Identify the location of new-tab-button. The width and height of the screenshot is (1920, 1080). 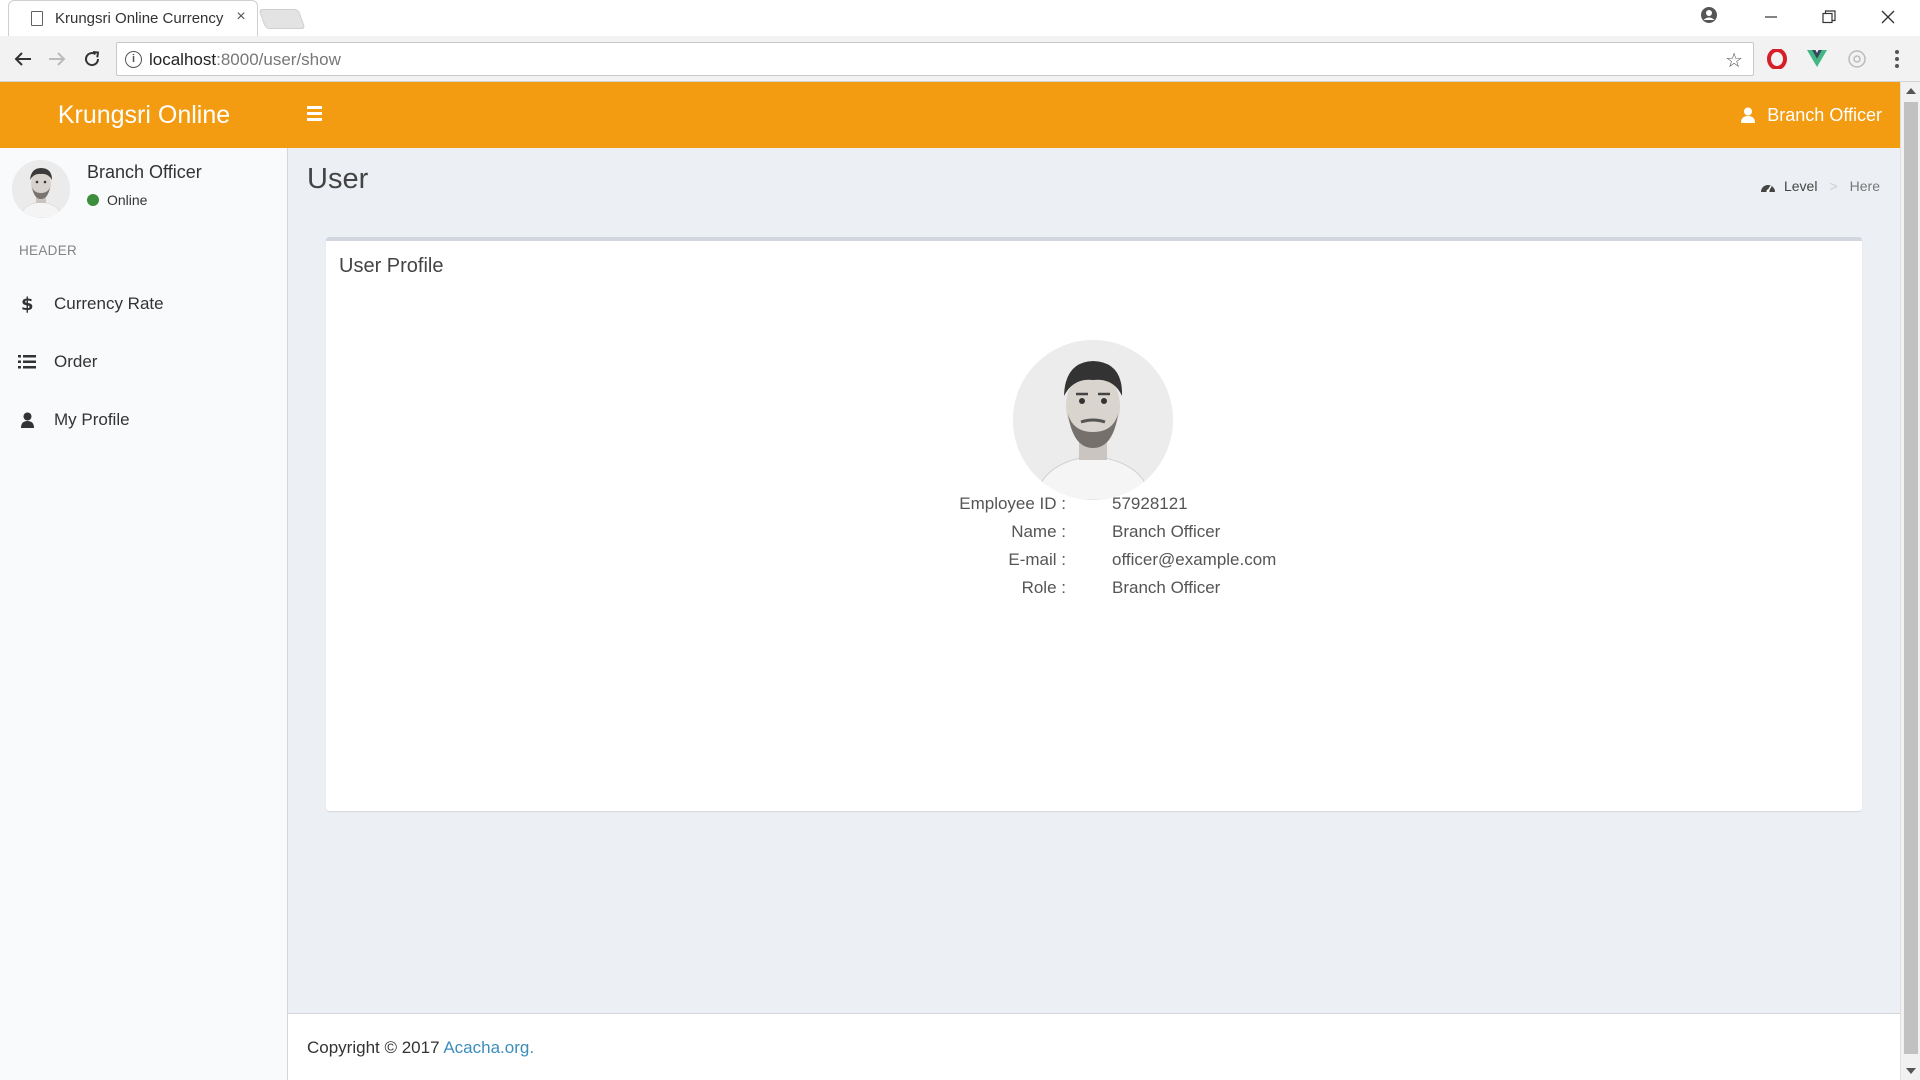
(282, 19).